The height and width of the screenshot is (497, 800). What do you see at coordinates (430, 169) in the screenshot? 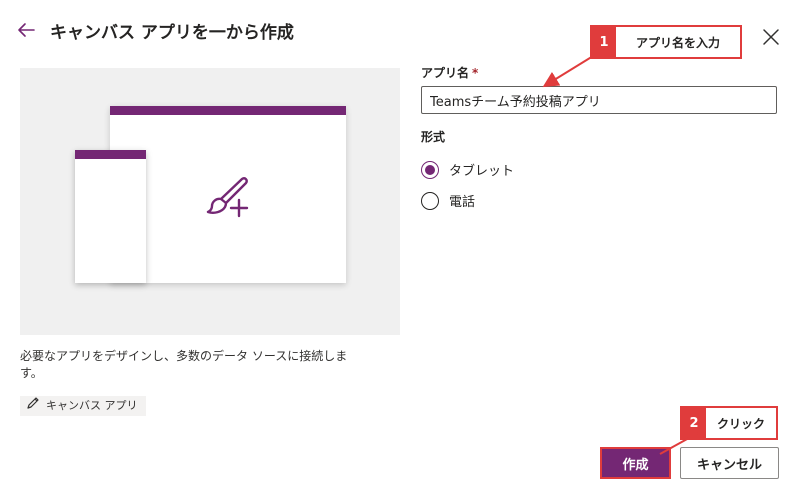
I see `radio-button-selected` at bounding box center [430, 169].